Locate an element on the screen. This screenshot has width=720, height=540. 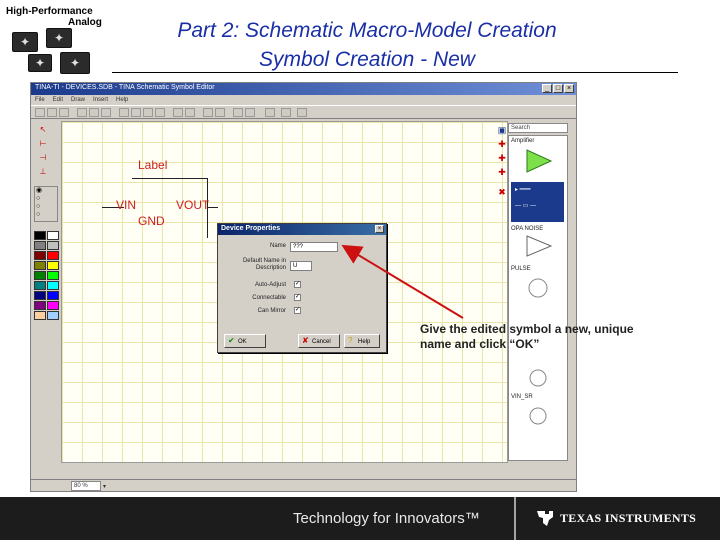
wire-tool-icon: ⊣ is located at coordinates (43, 158).